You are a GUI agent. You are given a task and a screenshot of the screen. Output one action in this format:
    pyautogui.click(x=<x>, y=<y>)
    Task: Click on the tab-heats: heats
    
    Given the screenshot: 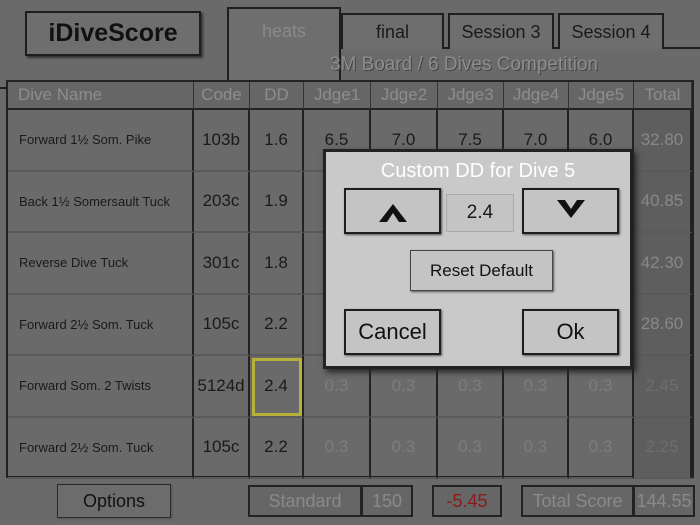 What is the action you would take?
    pyautogui.click(x=284, y=48)
    